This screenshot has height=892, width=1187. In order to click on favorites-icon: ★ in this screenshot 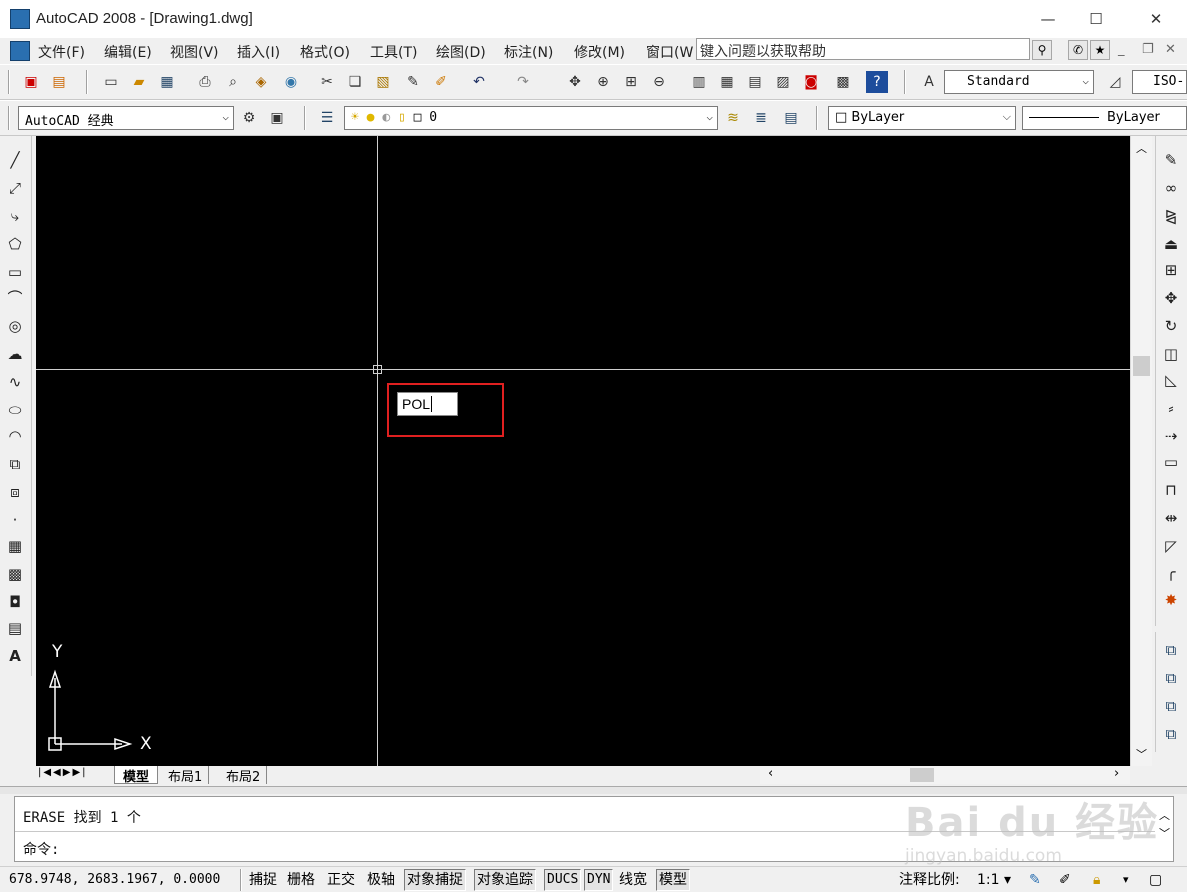, I will do `click(1100, 50)`.